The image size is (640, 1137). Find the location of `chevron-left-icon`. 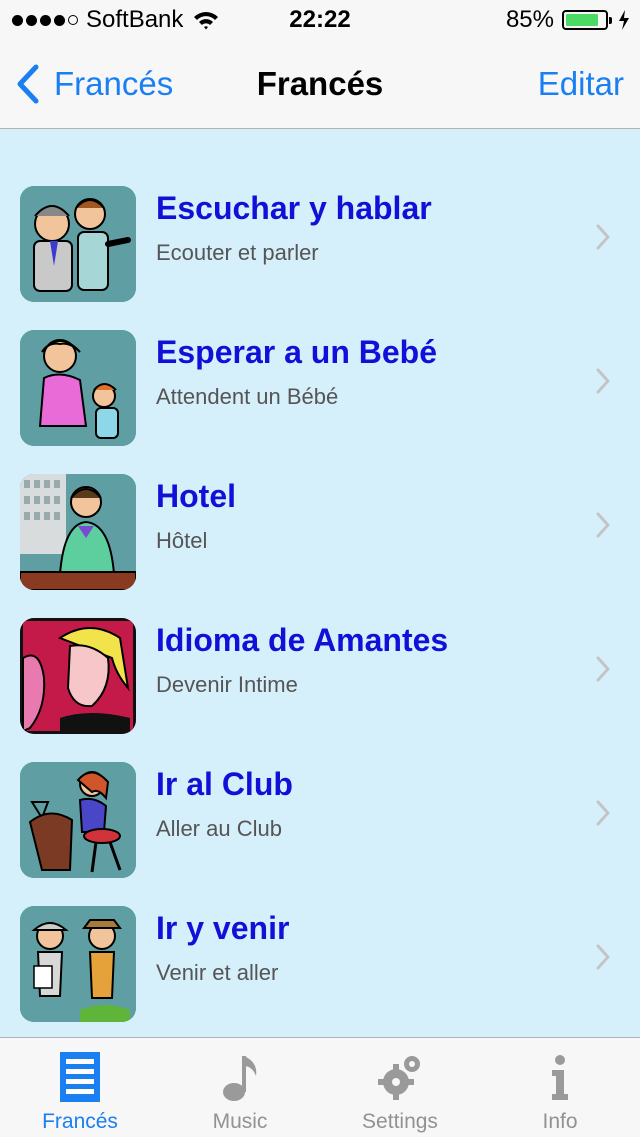

chevron-left-icon is located at coordinates (28, 84).